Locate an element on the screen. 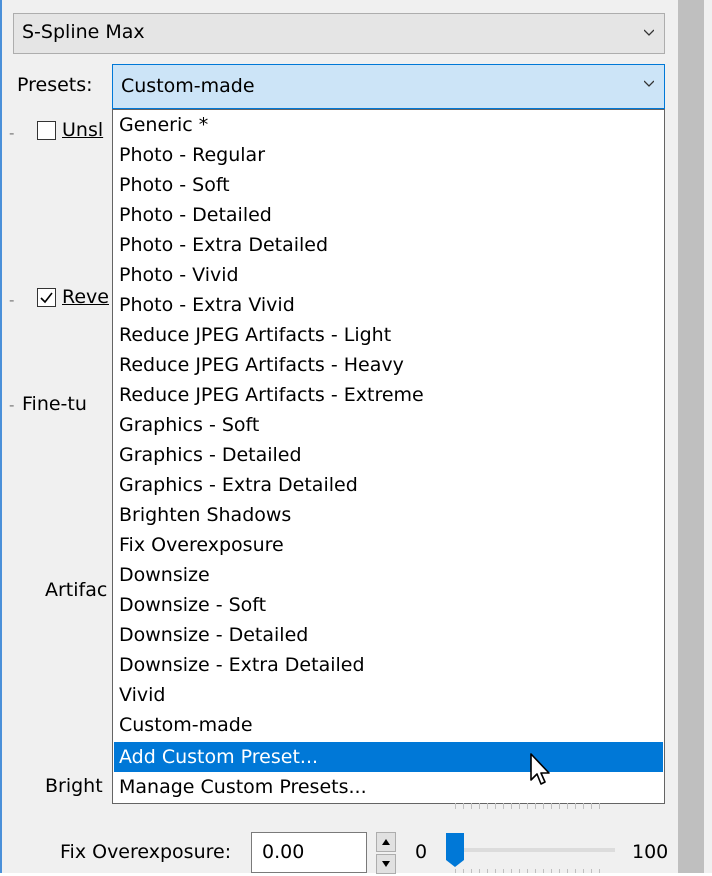 The width and height of the screenshot is (712, 876). preset-option: Photo - Extra Detailed is located at coordinates (388, 245).